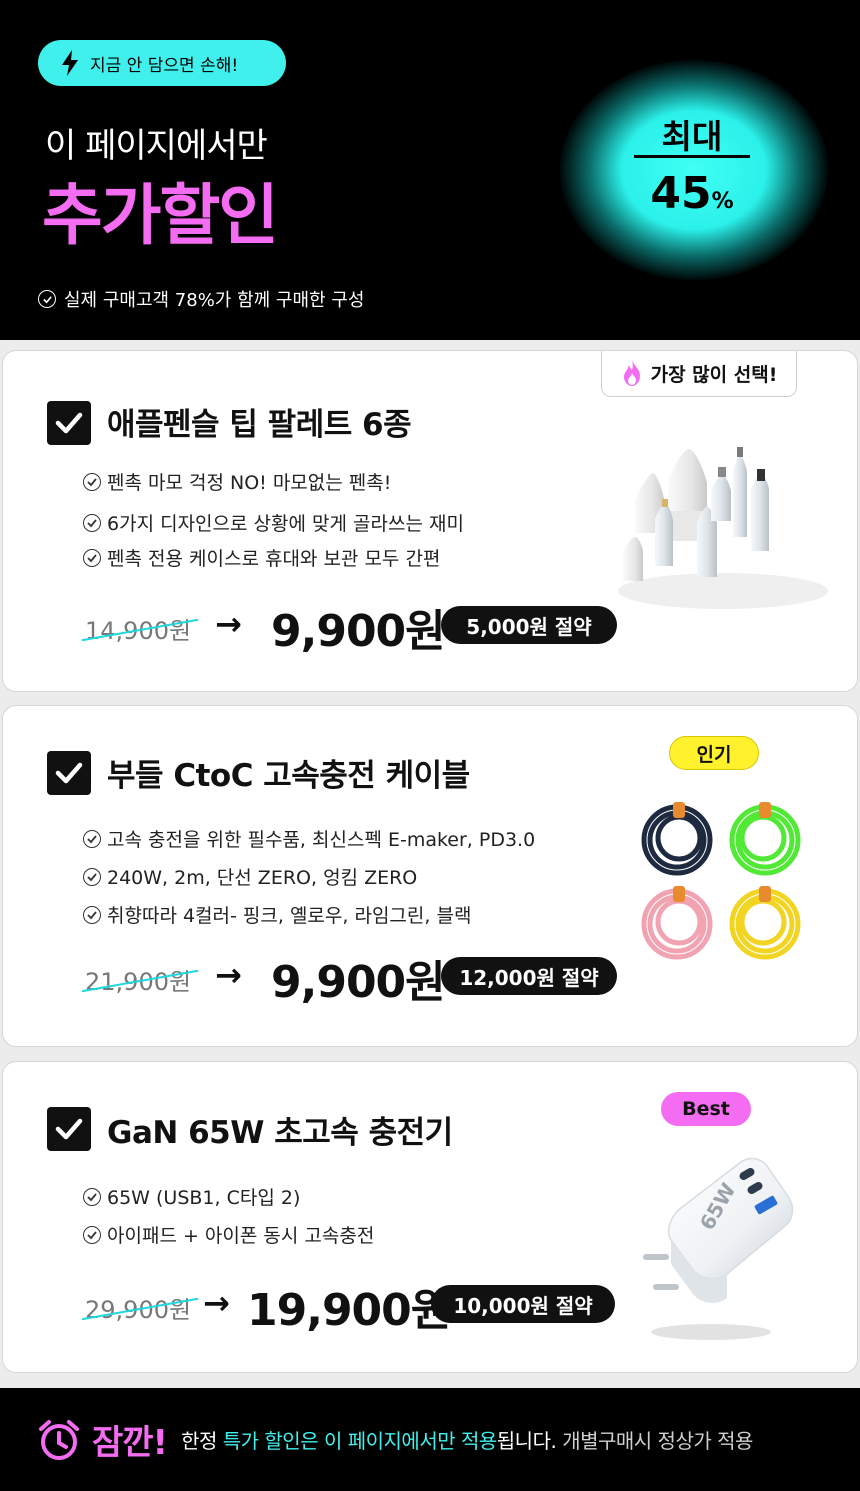 Image resolution: width=860 pixels, height=1491 pixels. What do you see at coordinates (262, 878) in the screenshot?
I see `feature-text: 240W, 2m, 단선 ZERO, 엉킴 ZERO` at bounding box center [262, 878].